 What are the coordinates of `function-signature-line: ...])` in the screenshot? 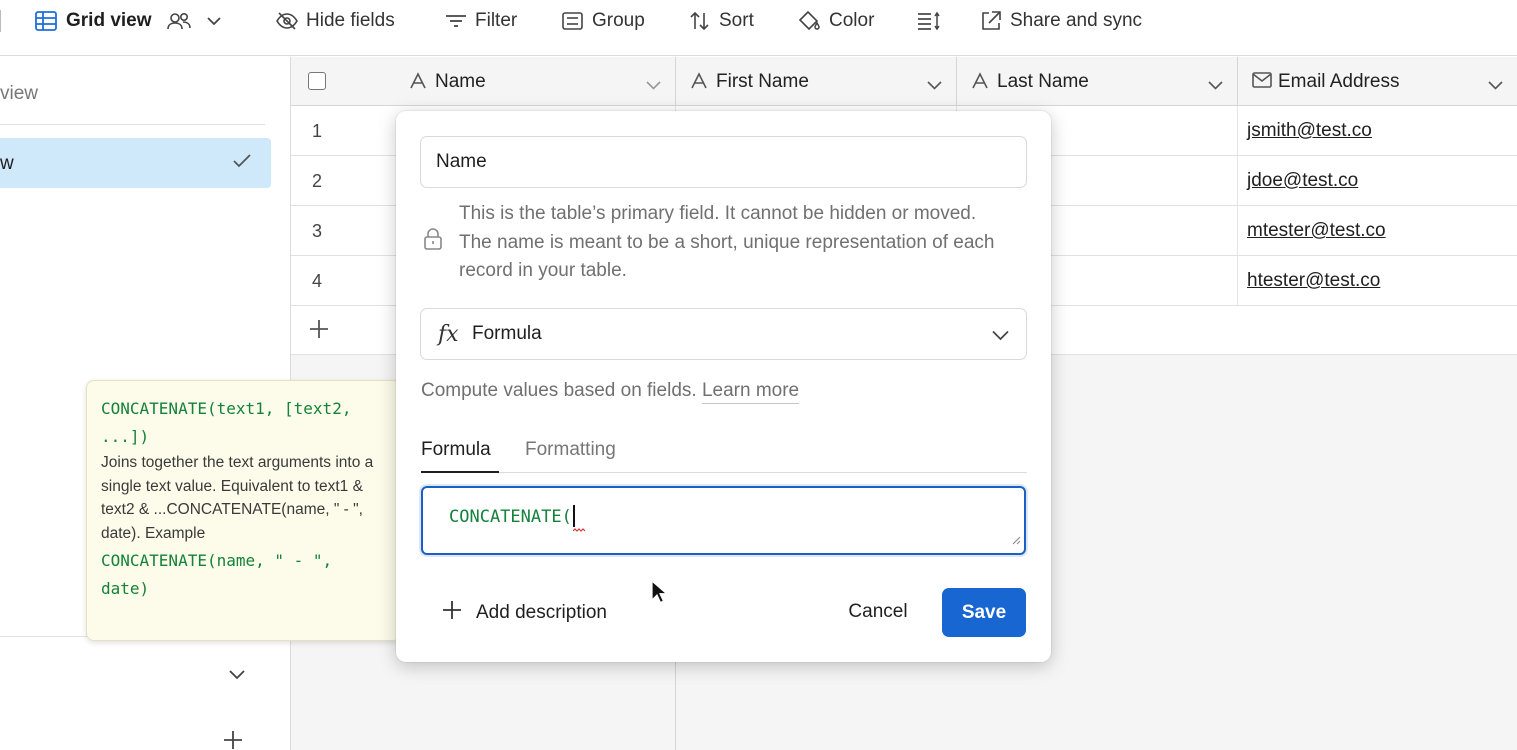 It's located at (125, 436).